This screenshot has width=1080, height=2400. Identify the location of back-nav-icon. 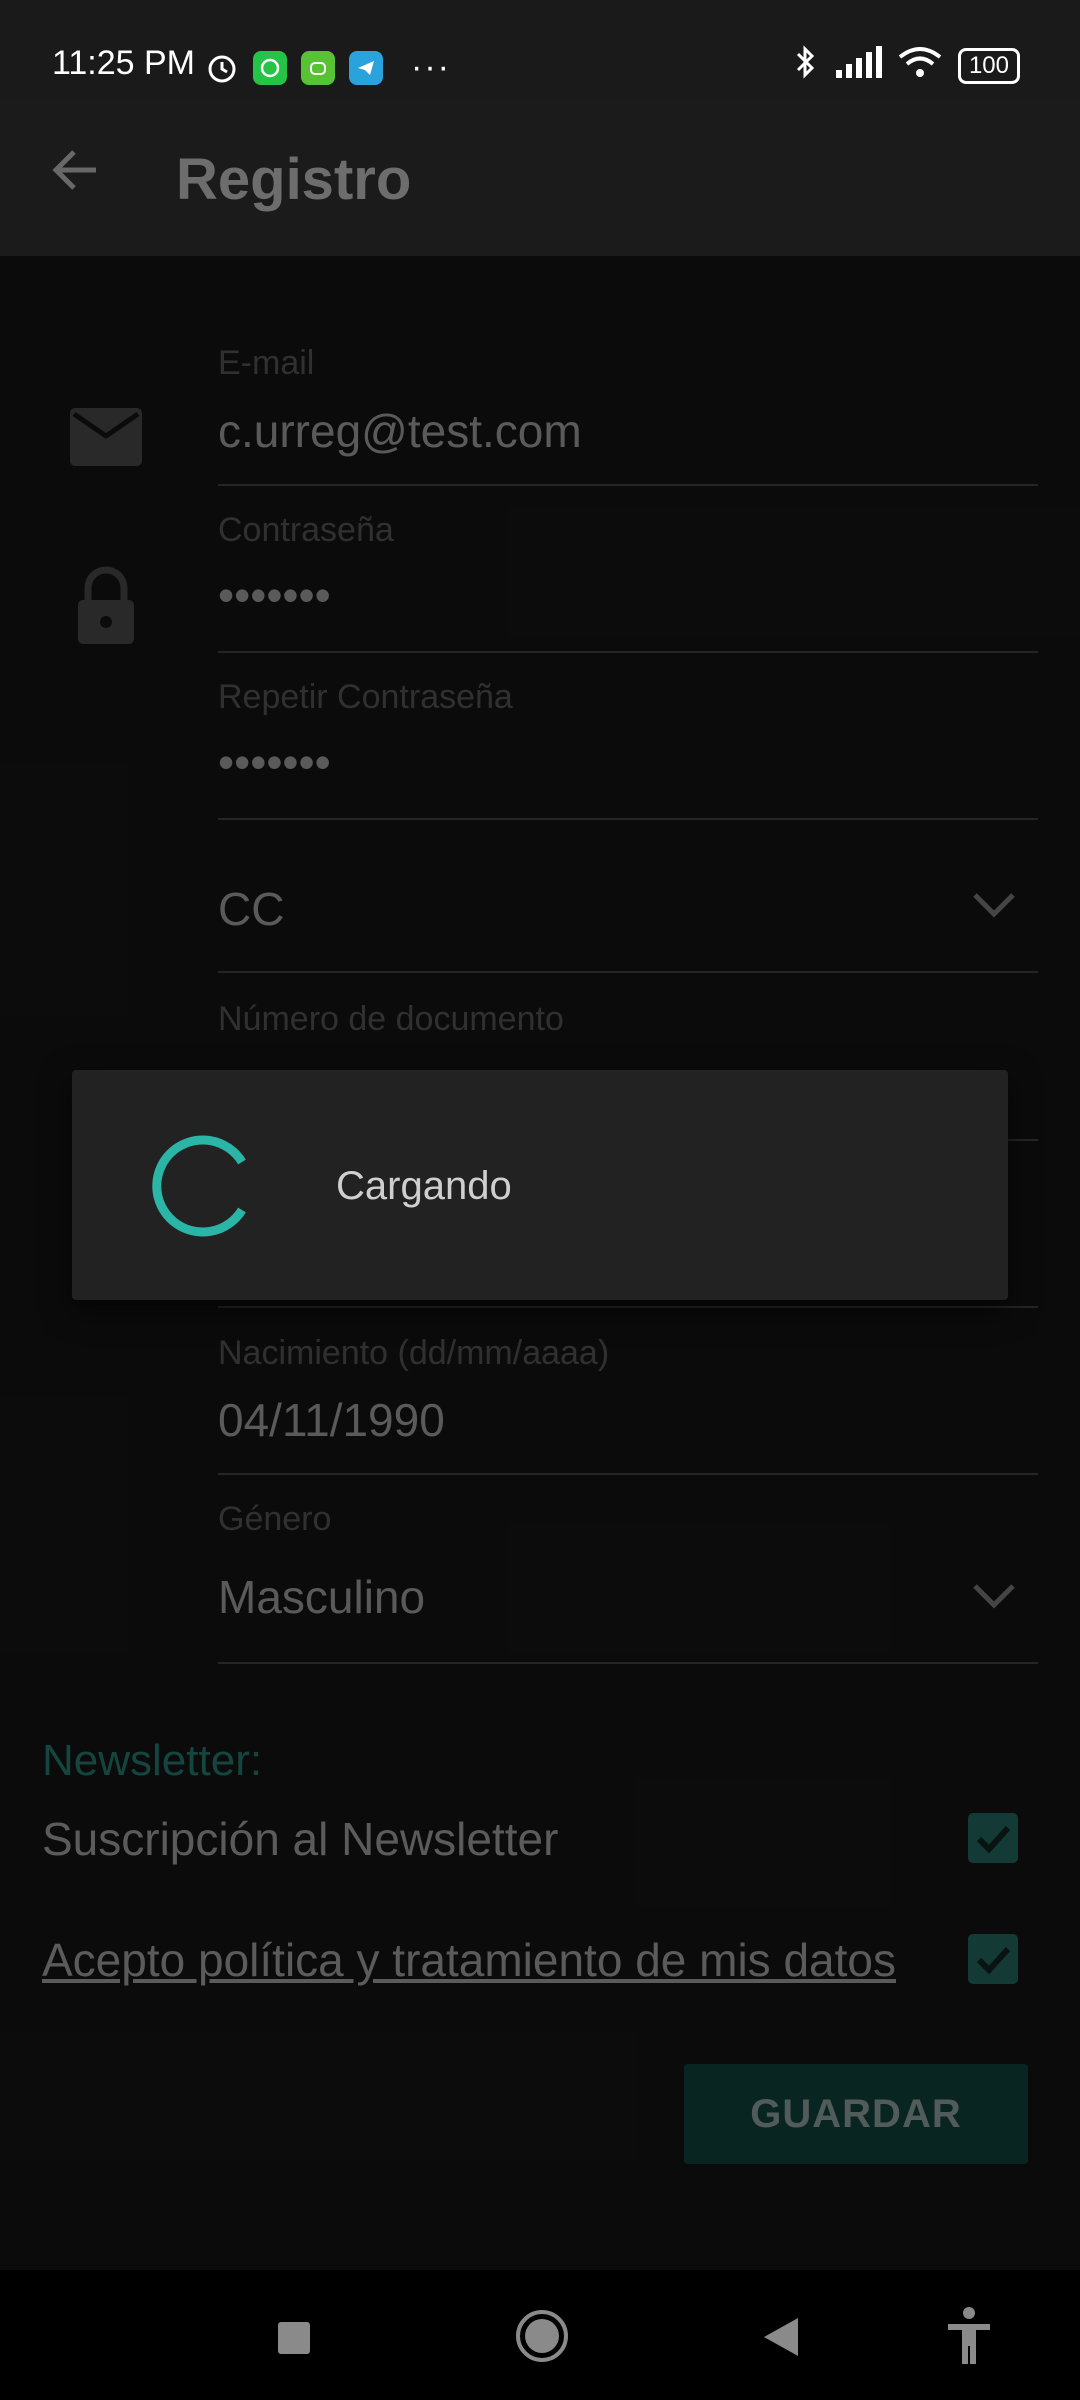
(781, 2339).